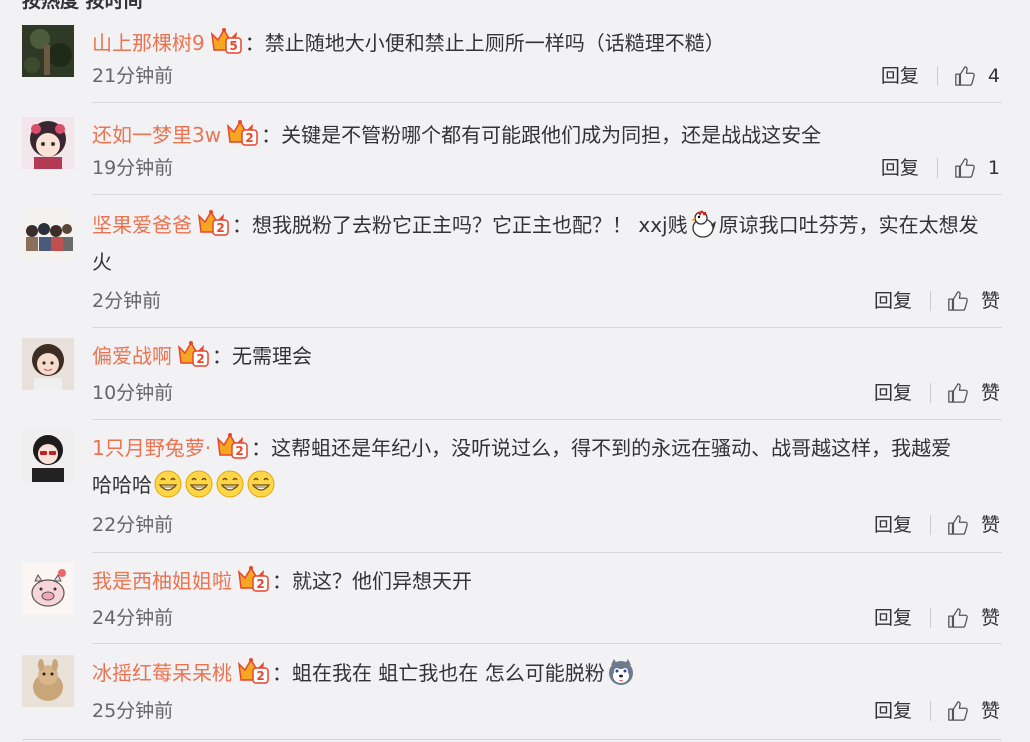 The width and height of the screenshot is (1030, 742). Describe the element at coordinates (233, 46) in the screenshot. I see `vip-level-label: 5` at that location.